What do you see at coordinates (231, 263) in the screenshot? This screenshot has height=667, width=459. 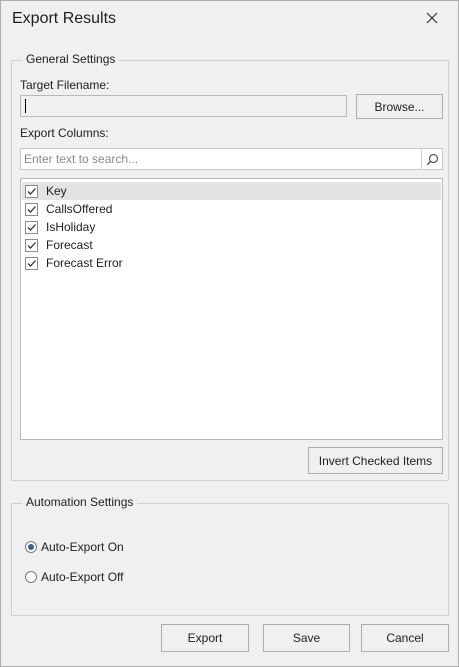 I see `list-item: Forecast Error` at bounding box center [231, 263].